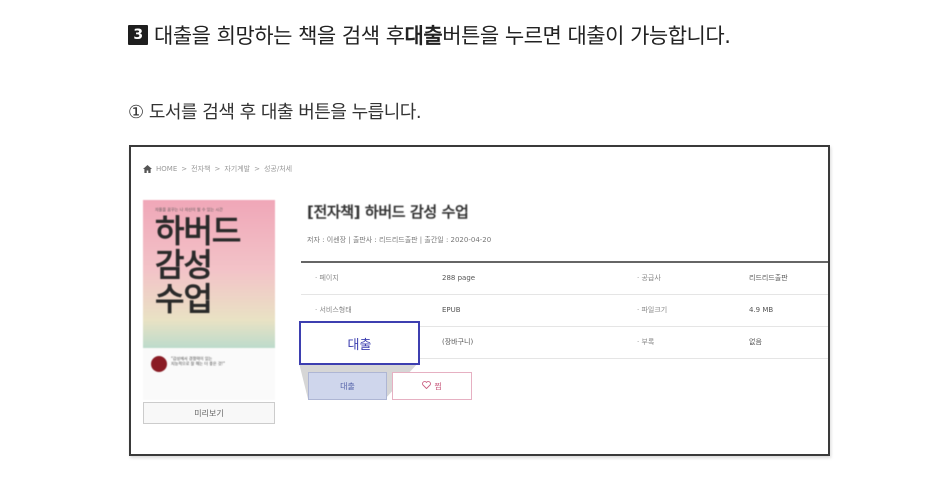 The height and width of the screenshot is (488, 950). What do you see at coordinates (564, 278) in the screenshot?
I see `table-row: · 페이지 288 page · 공급사 리드리드출판` at bounding box center [564, 278].